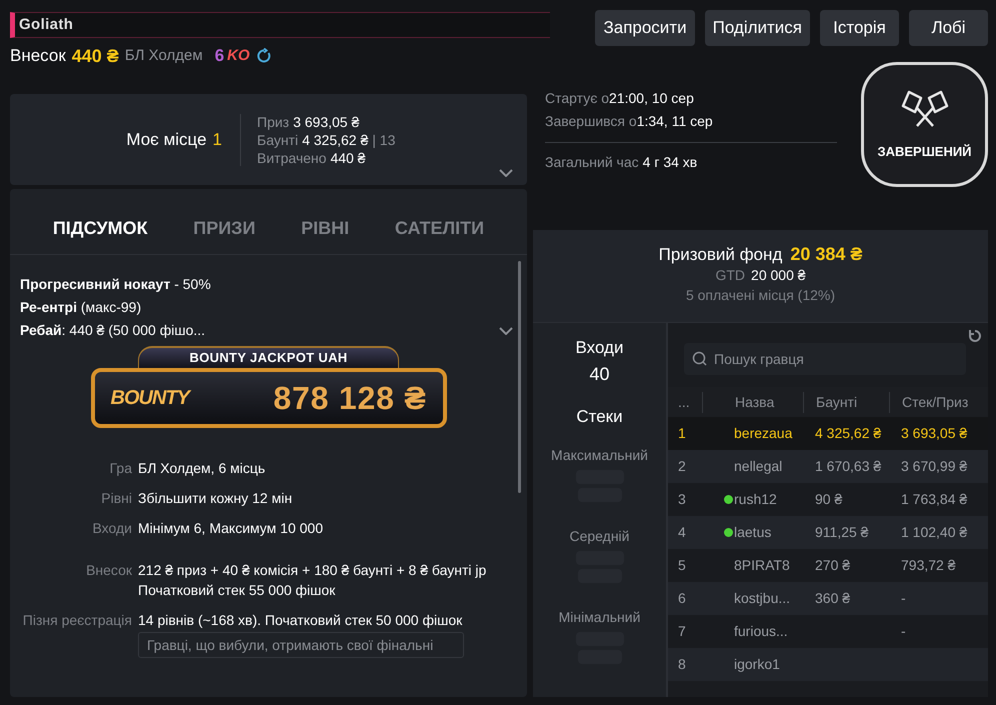 The height and width of the screenshot is (705, 996). Describe the element at coordinates (752, 402) in the screenshot. I see `column-header: Назва` at that location.